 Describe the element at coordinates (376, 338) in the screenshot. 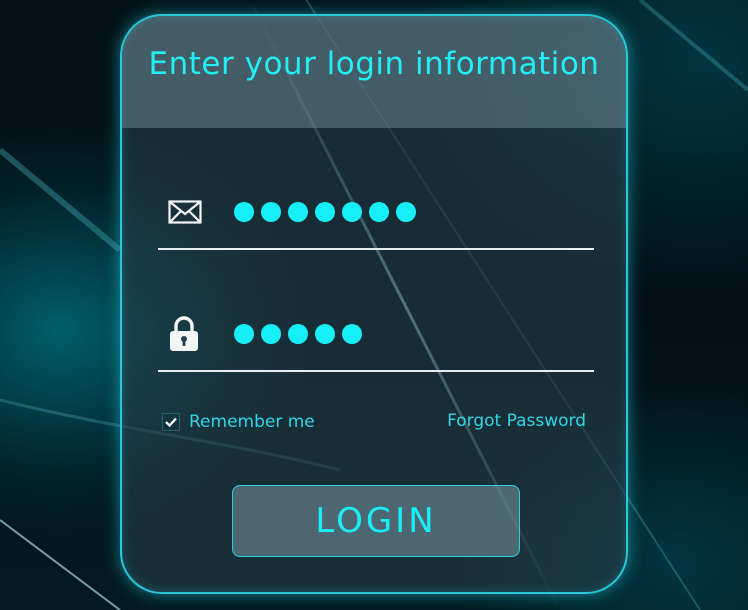

I see `password-field` at that location.